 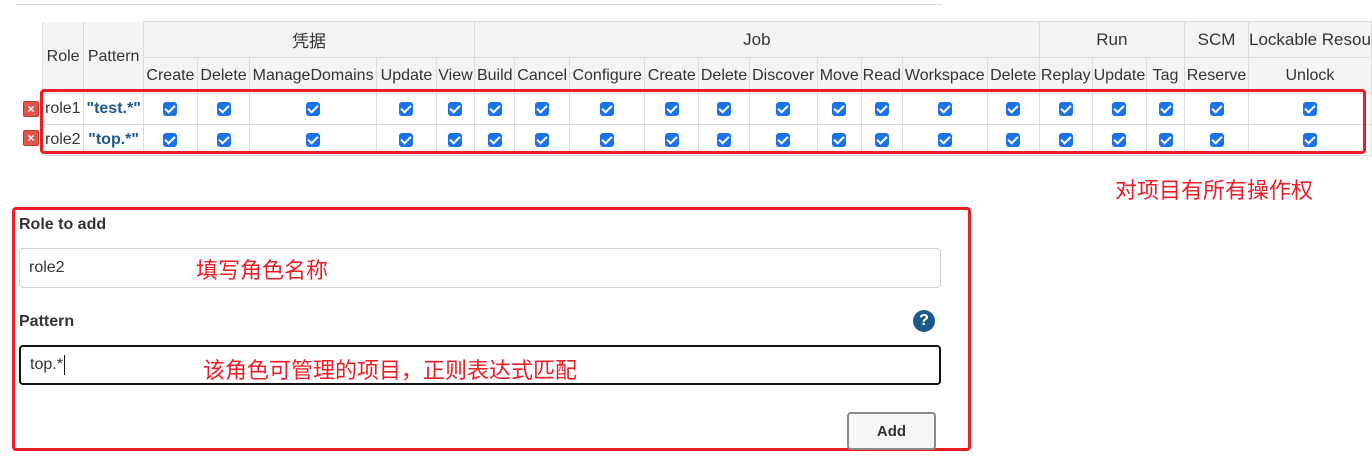 What do you see at coordinates (480, 268) in the screenshot?
I see `role-name-input: role2` at bounding box center [480, 268].